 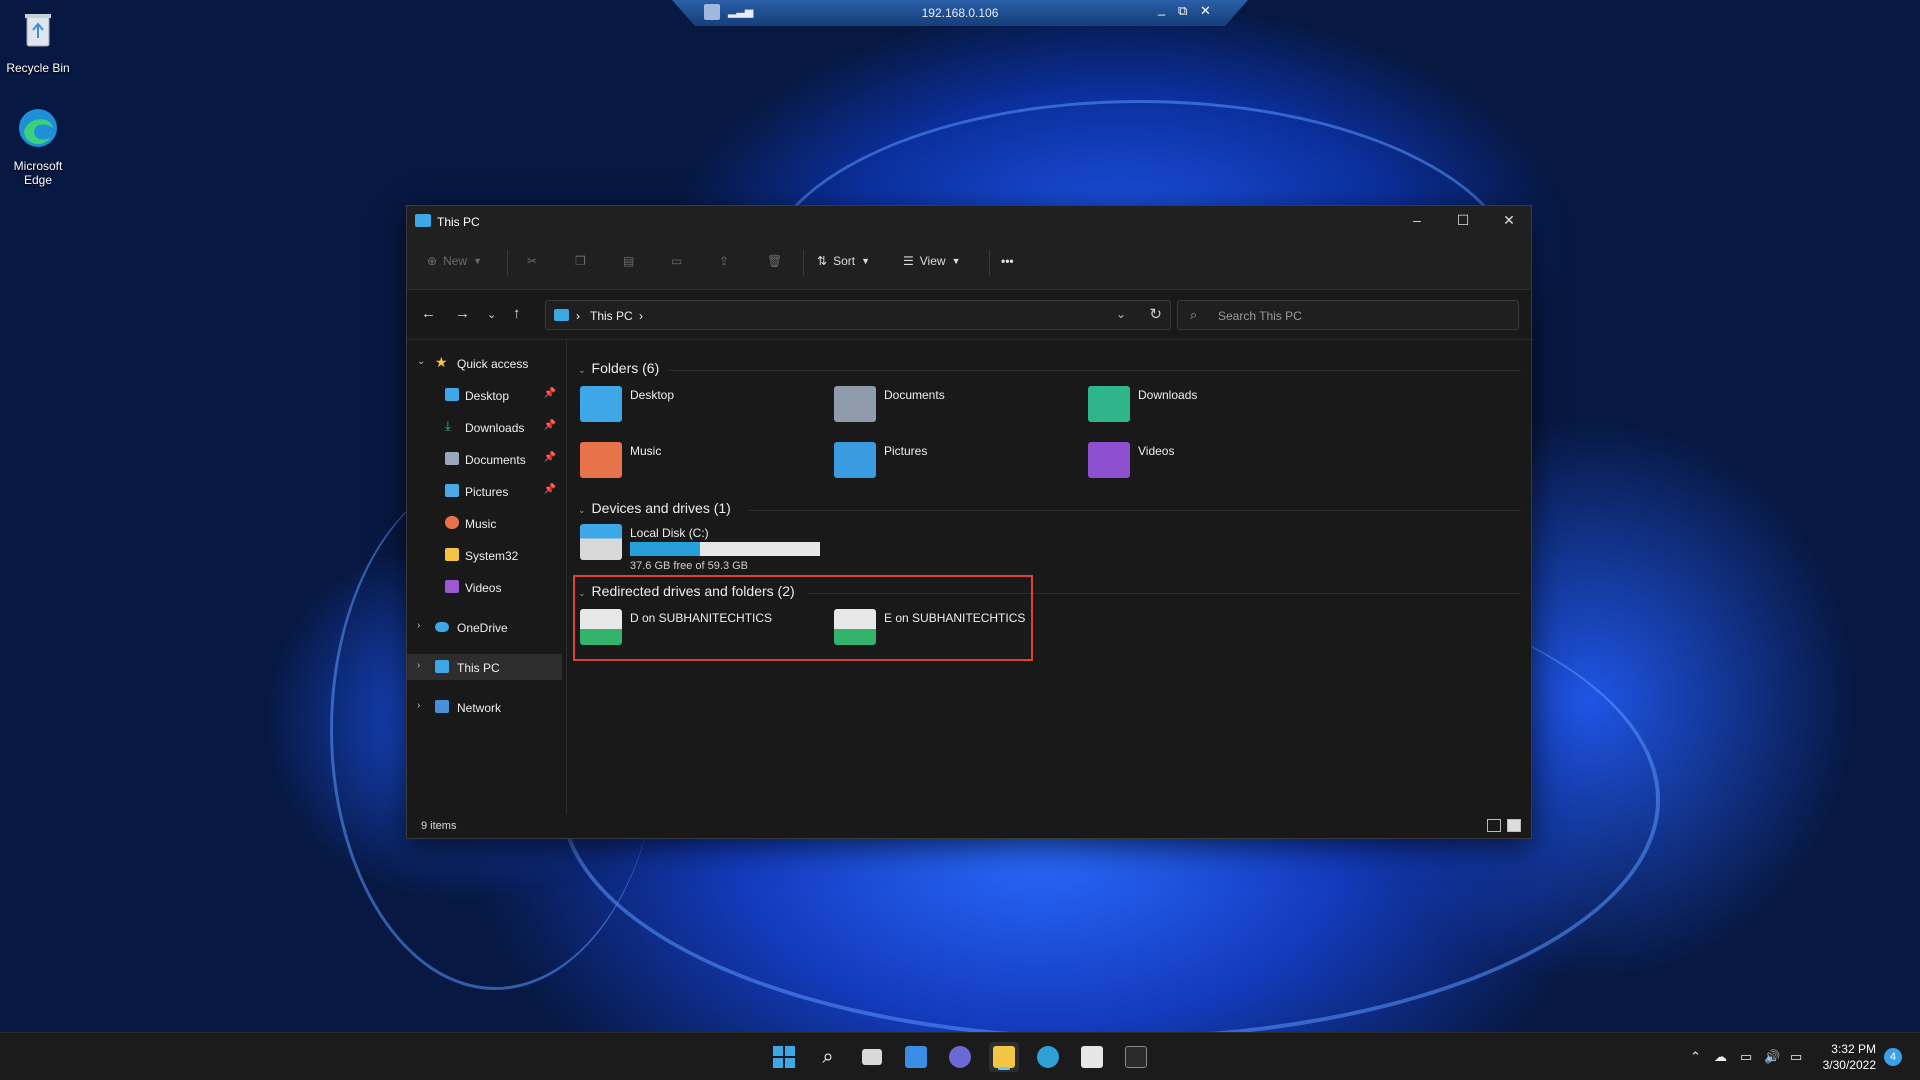 What do you see at coordinates (1007, 261) in the screenshot?
I see `more-options-button: •••` at bounding box center [1007, 261].